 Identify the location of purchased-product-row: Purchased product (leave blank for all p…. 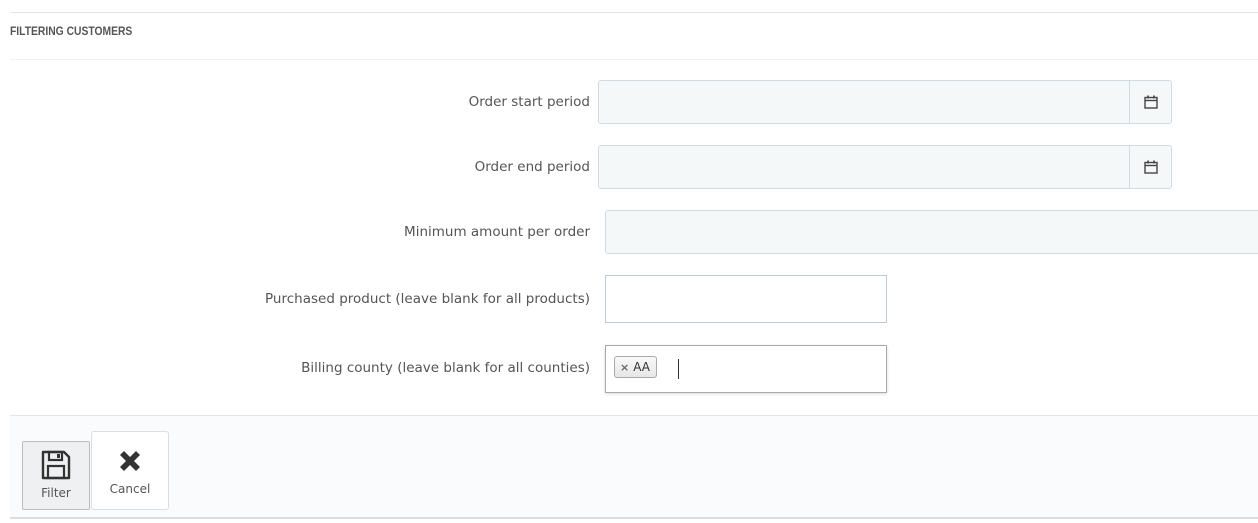
(629, 299).